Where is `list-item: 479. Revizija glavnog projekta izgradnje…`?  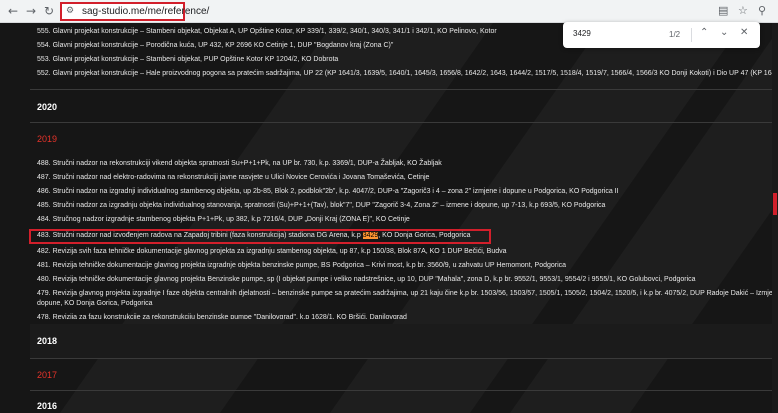
list-item: 479. Revizija glavnog projekta izgradnje… is located at coordinates (404, 293).